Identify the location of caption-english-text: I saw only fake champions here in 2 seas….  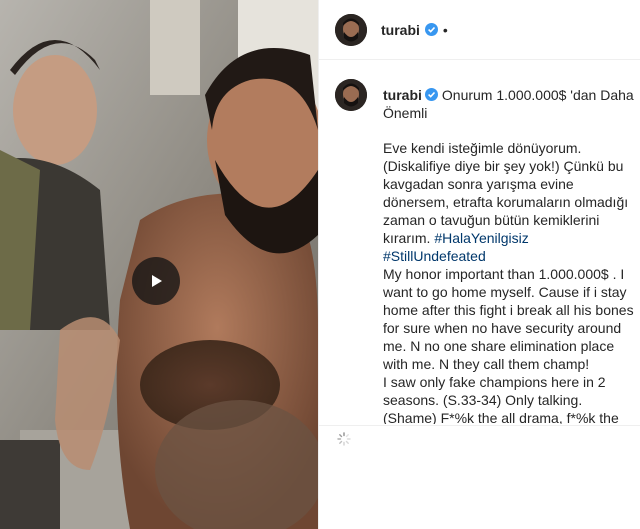
(494, 391).